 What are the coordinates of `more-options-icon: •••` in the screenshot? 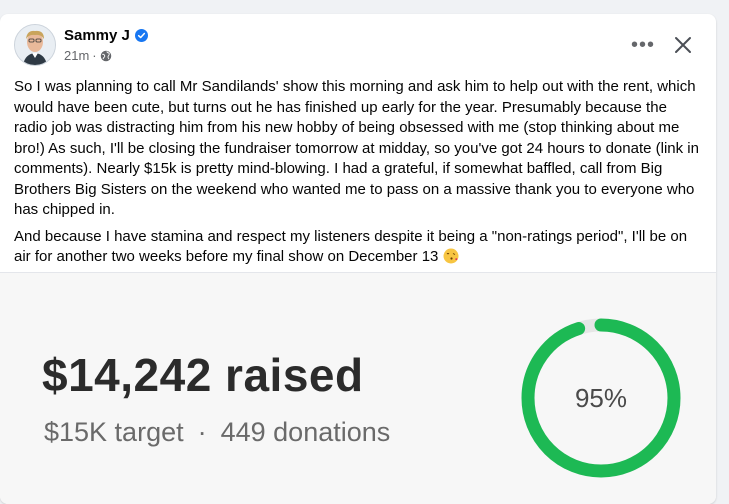 It's located at (642, 44).